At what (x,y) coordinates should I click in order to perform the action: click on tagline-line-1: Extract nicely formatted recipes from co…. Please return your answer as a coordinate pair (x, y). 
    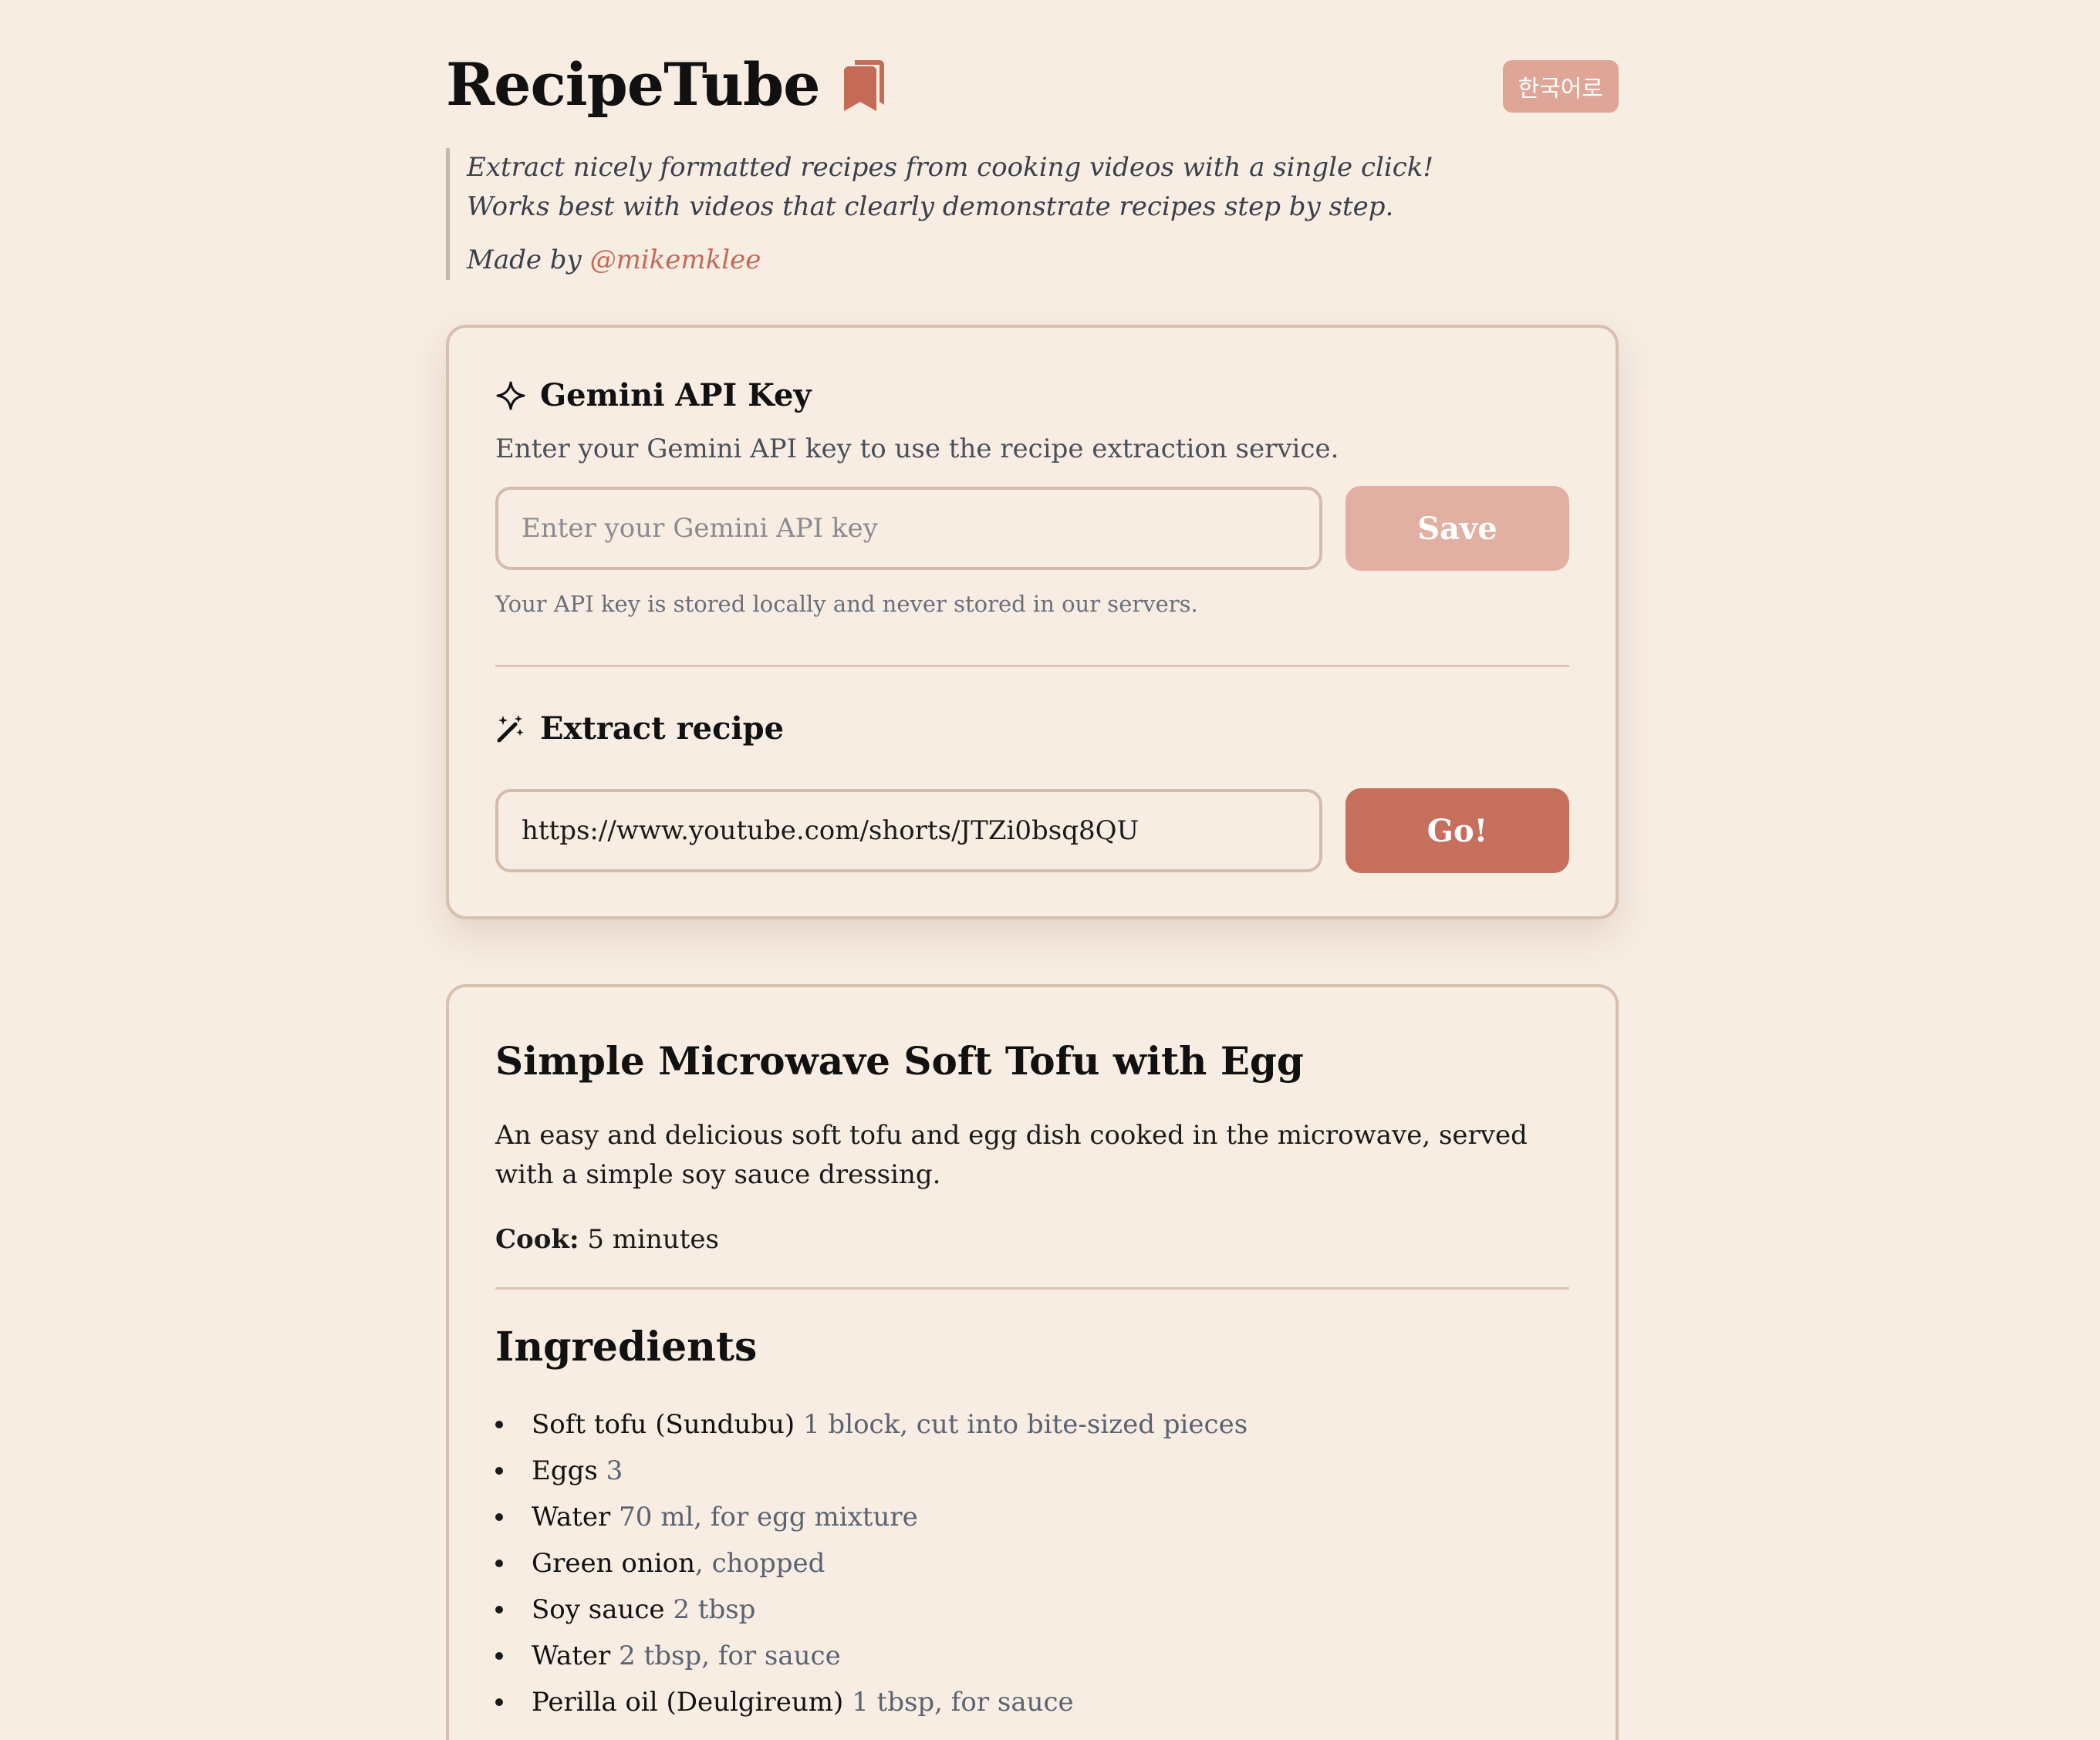
    Looking at the image, I should click on (950, 167).